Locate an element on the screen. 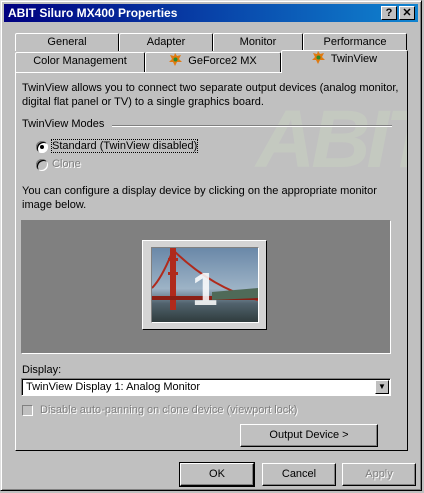 The image size is (424, 493). display-select: TwinView Display 1: Analog Monitor ▼ is located at coordinates (206, 387).